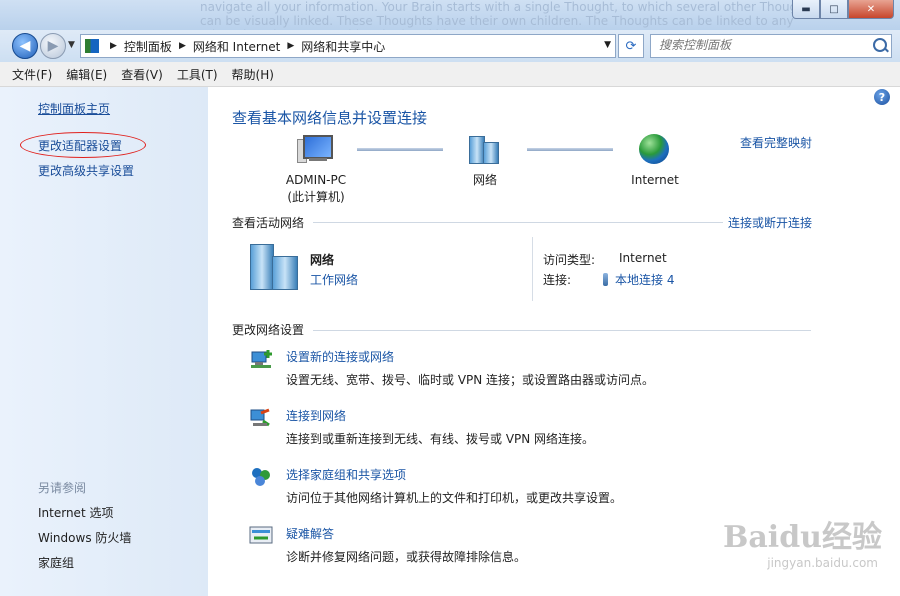 This screenshot has width=900, height=596. Describe the element at coordinates (643, 258) in the screenshot. I see `access-type-value: Internet` at that location.